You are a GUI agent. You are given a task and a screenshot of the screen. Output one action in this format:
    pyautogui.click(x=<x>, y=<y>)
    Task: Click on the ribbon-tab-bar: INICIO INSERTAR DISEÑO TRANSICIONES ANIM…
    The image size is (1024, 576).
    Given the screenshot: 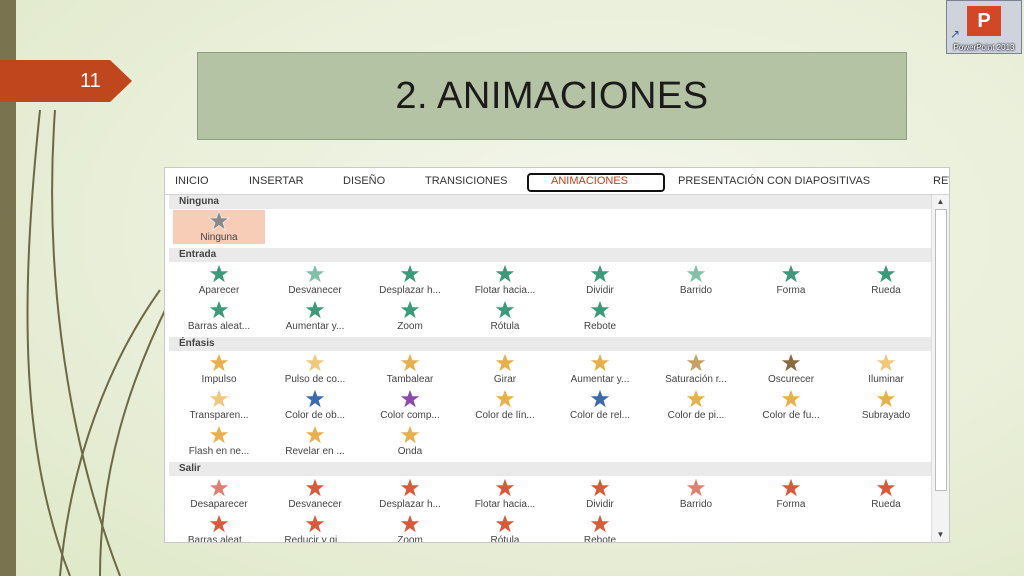 What is the action you would take?
    pyautogui.click(x=557, y=181)
    